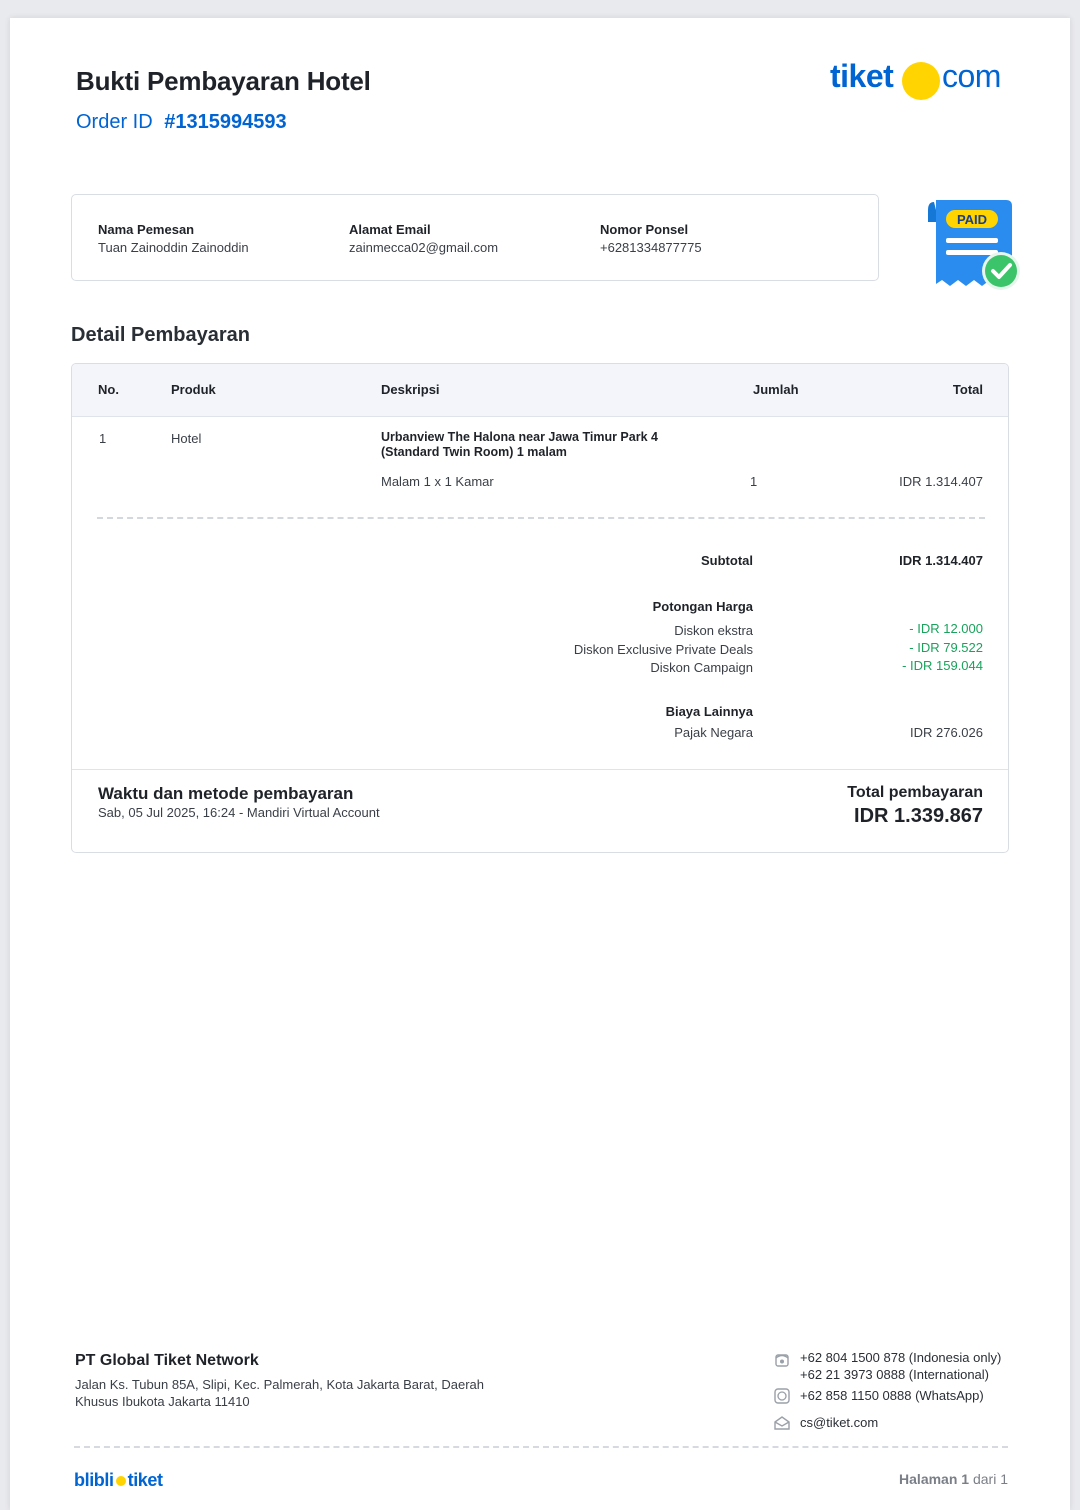 This screenshot has width=1080, height=1510. What do you see at coordinates (990, 1479) in the screenshot?
I see `page-of: dari 1` at bounding box center [990, 1479].